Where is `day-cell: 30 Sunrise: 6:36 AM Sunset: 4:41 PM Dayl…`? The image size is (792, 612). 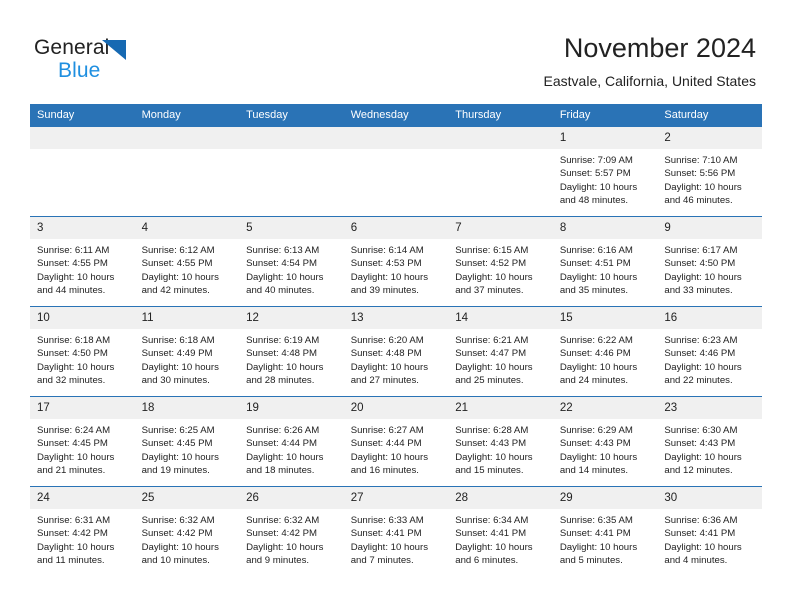
day-cell: 30 Sunrise: 6:36 AM Sunset: 4:41 PM Dayl… is located at coordinates (709, 531).